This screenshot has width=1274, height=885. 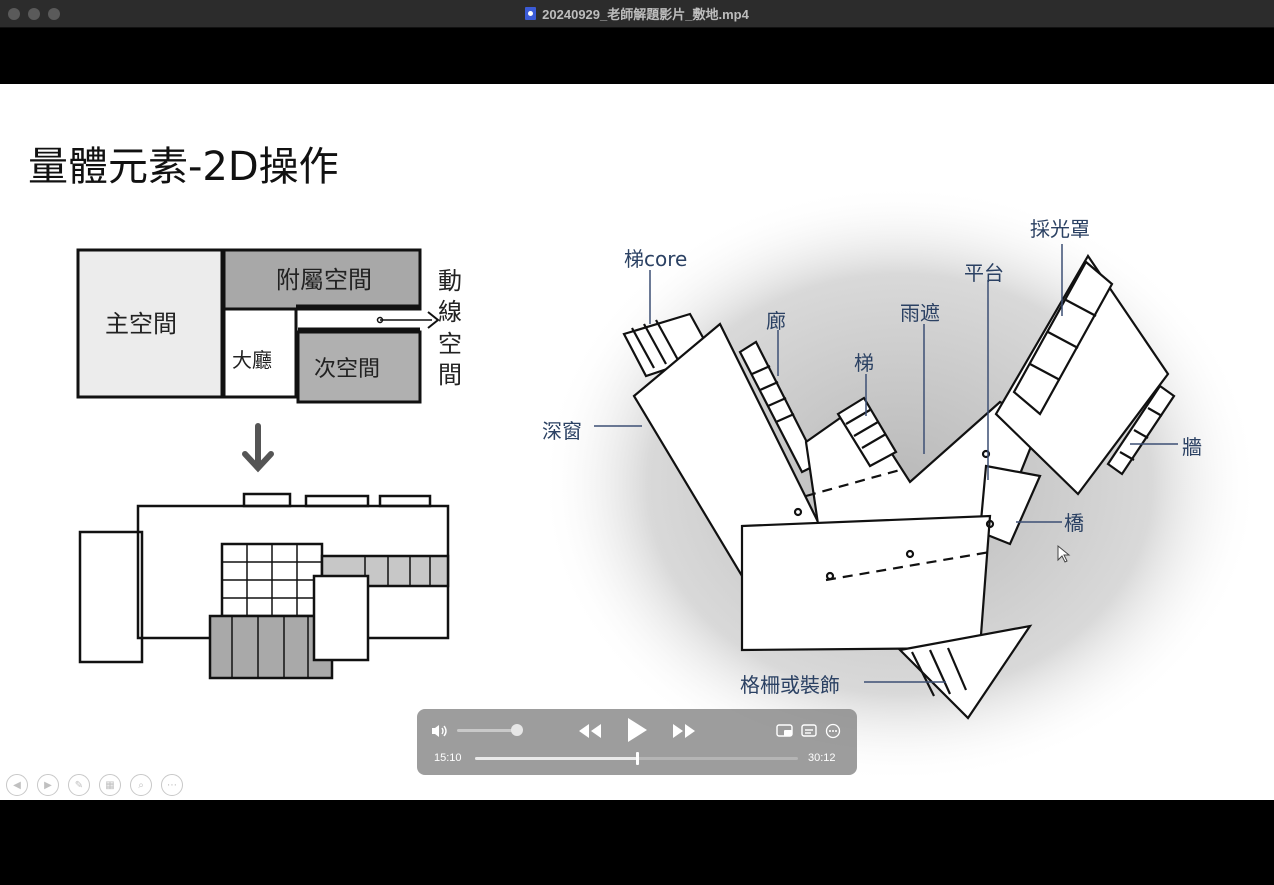 I want to click on window-title: 20240929_老師解題影片_敷地.mp4, so click(x=645, y=14).